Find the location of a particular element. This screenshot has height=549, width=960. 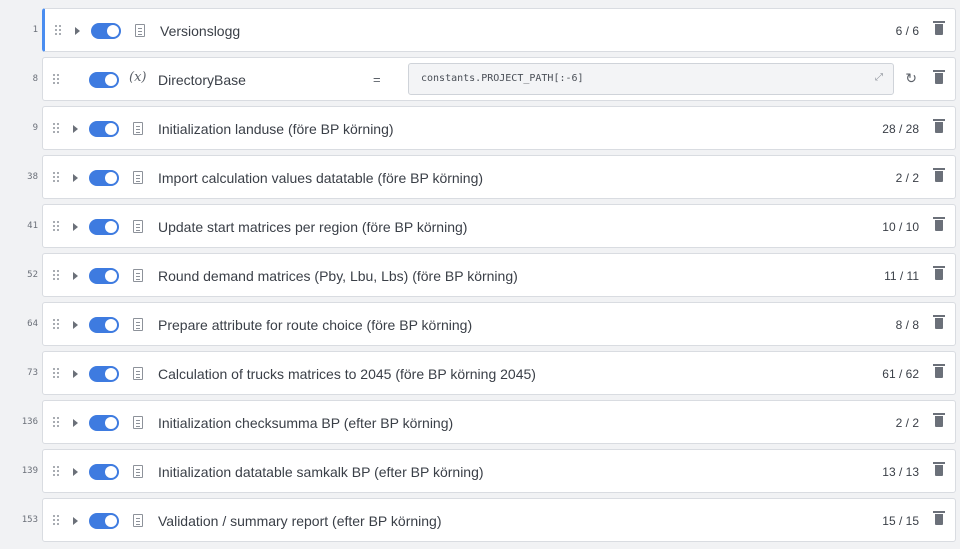

step-count: 15 / 15 is located at coordinates (900, 521).